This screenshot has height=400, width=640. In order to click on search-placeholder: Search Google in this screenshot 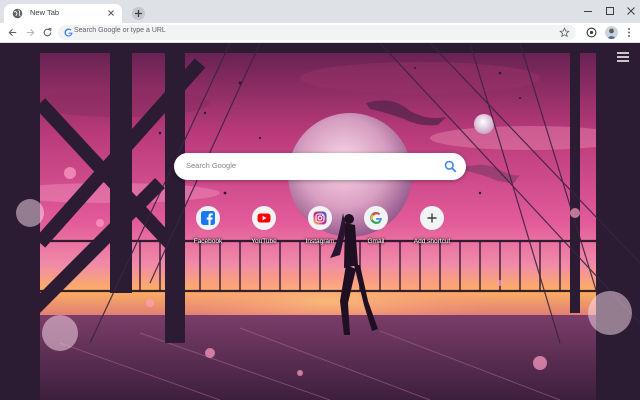, I will do `click(211, 165)`.